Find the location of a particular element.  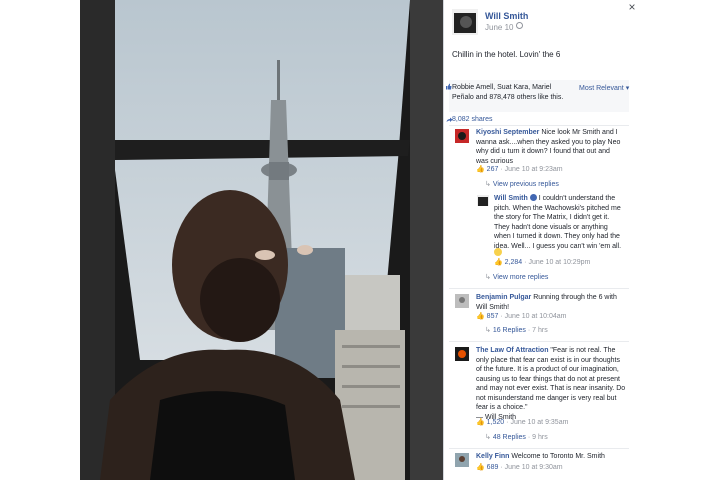

comment-time: June 10 at 10:04am is located at coordinates (536, 316).